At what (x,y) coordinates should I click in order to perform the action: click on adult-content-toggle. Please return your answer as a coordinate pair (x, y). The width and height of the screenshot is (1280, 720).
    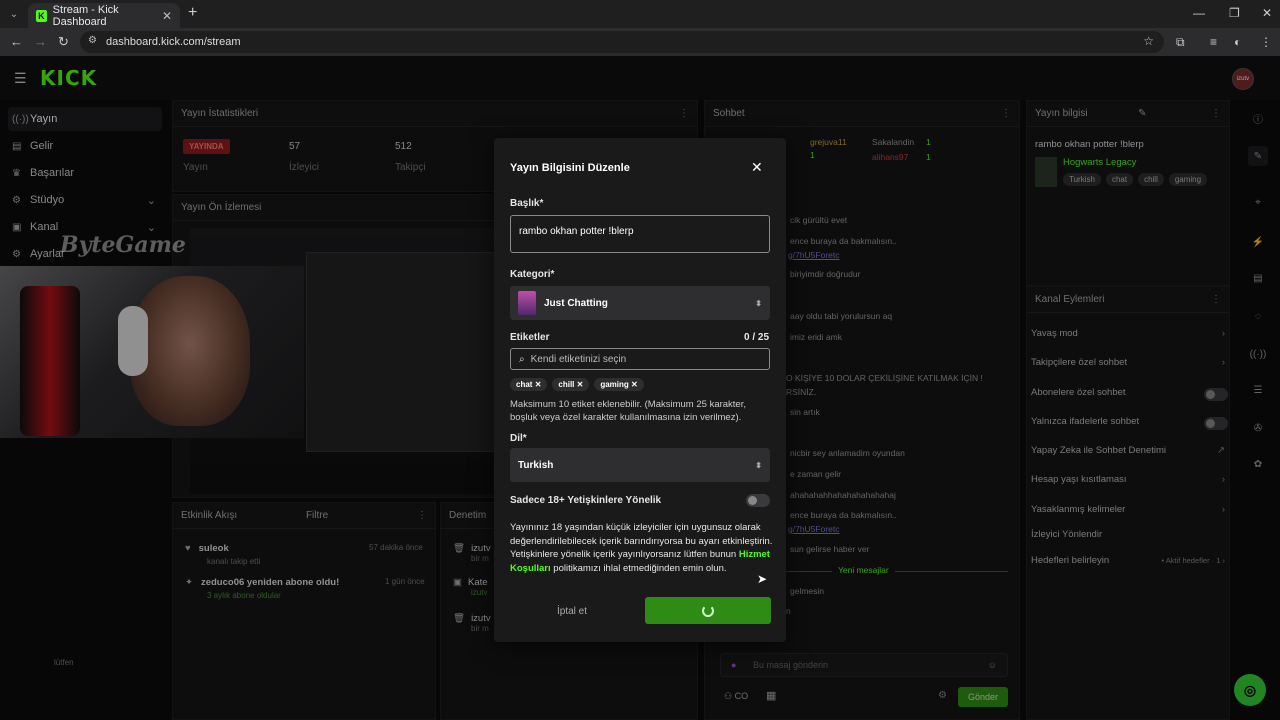
    Looking at the image, I should click on (758, 500).